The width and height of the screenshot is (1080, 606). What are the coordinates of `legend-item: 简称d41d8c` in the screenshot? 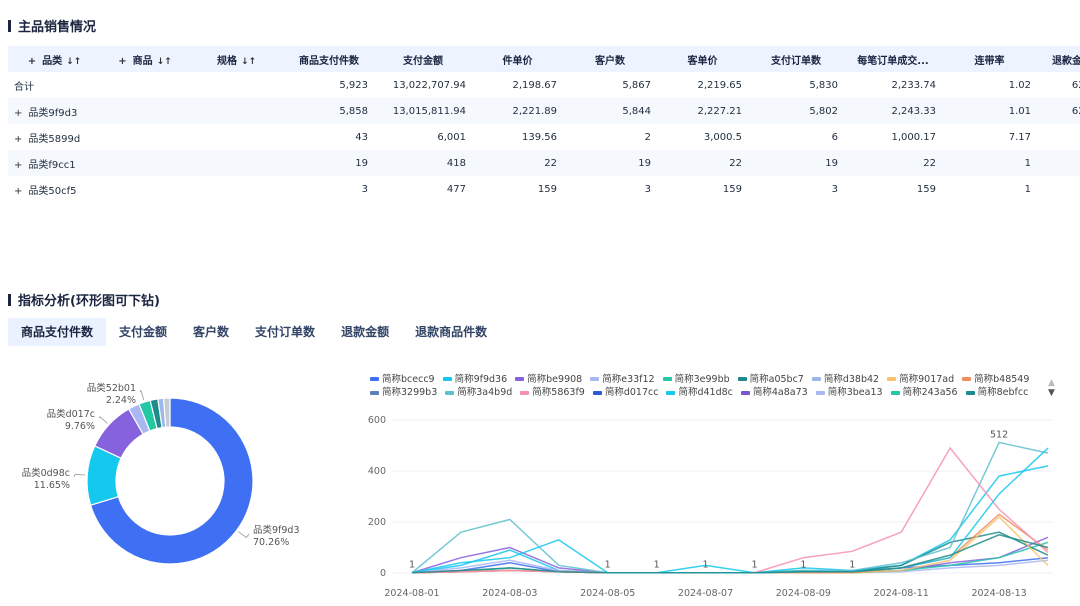 It's located at (699, 392).